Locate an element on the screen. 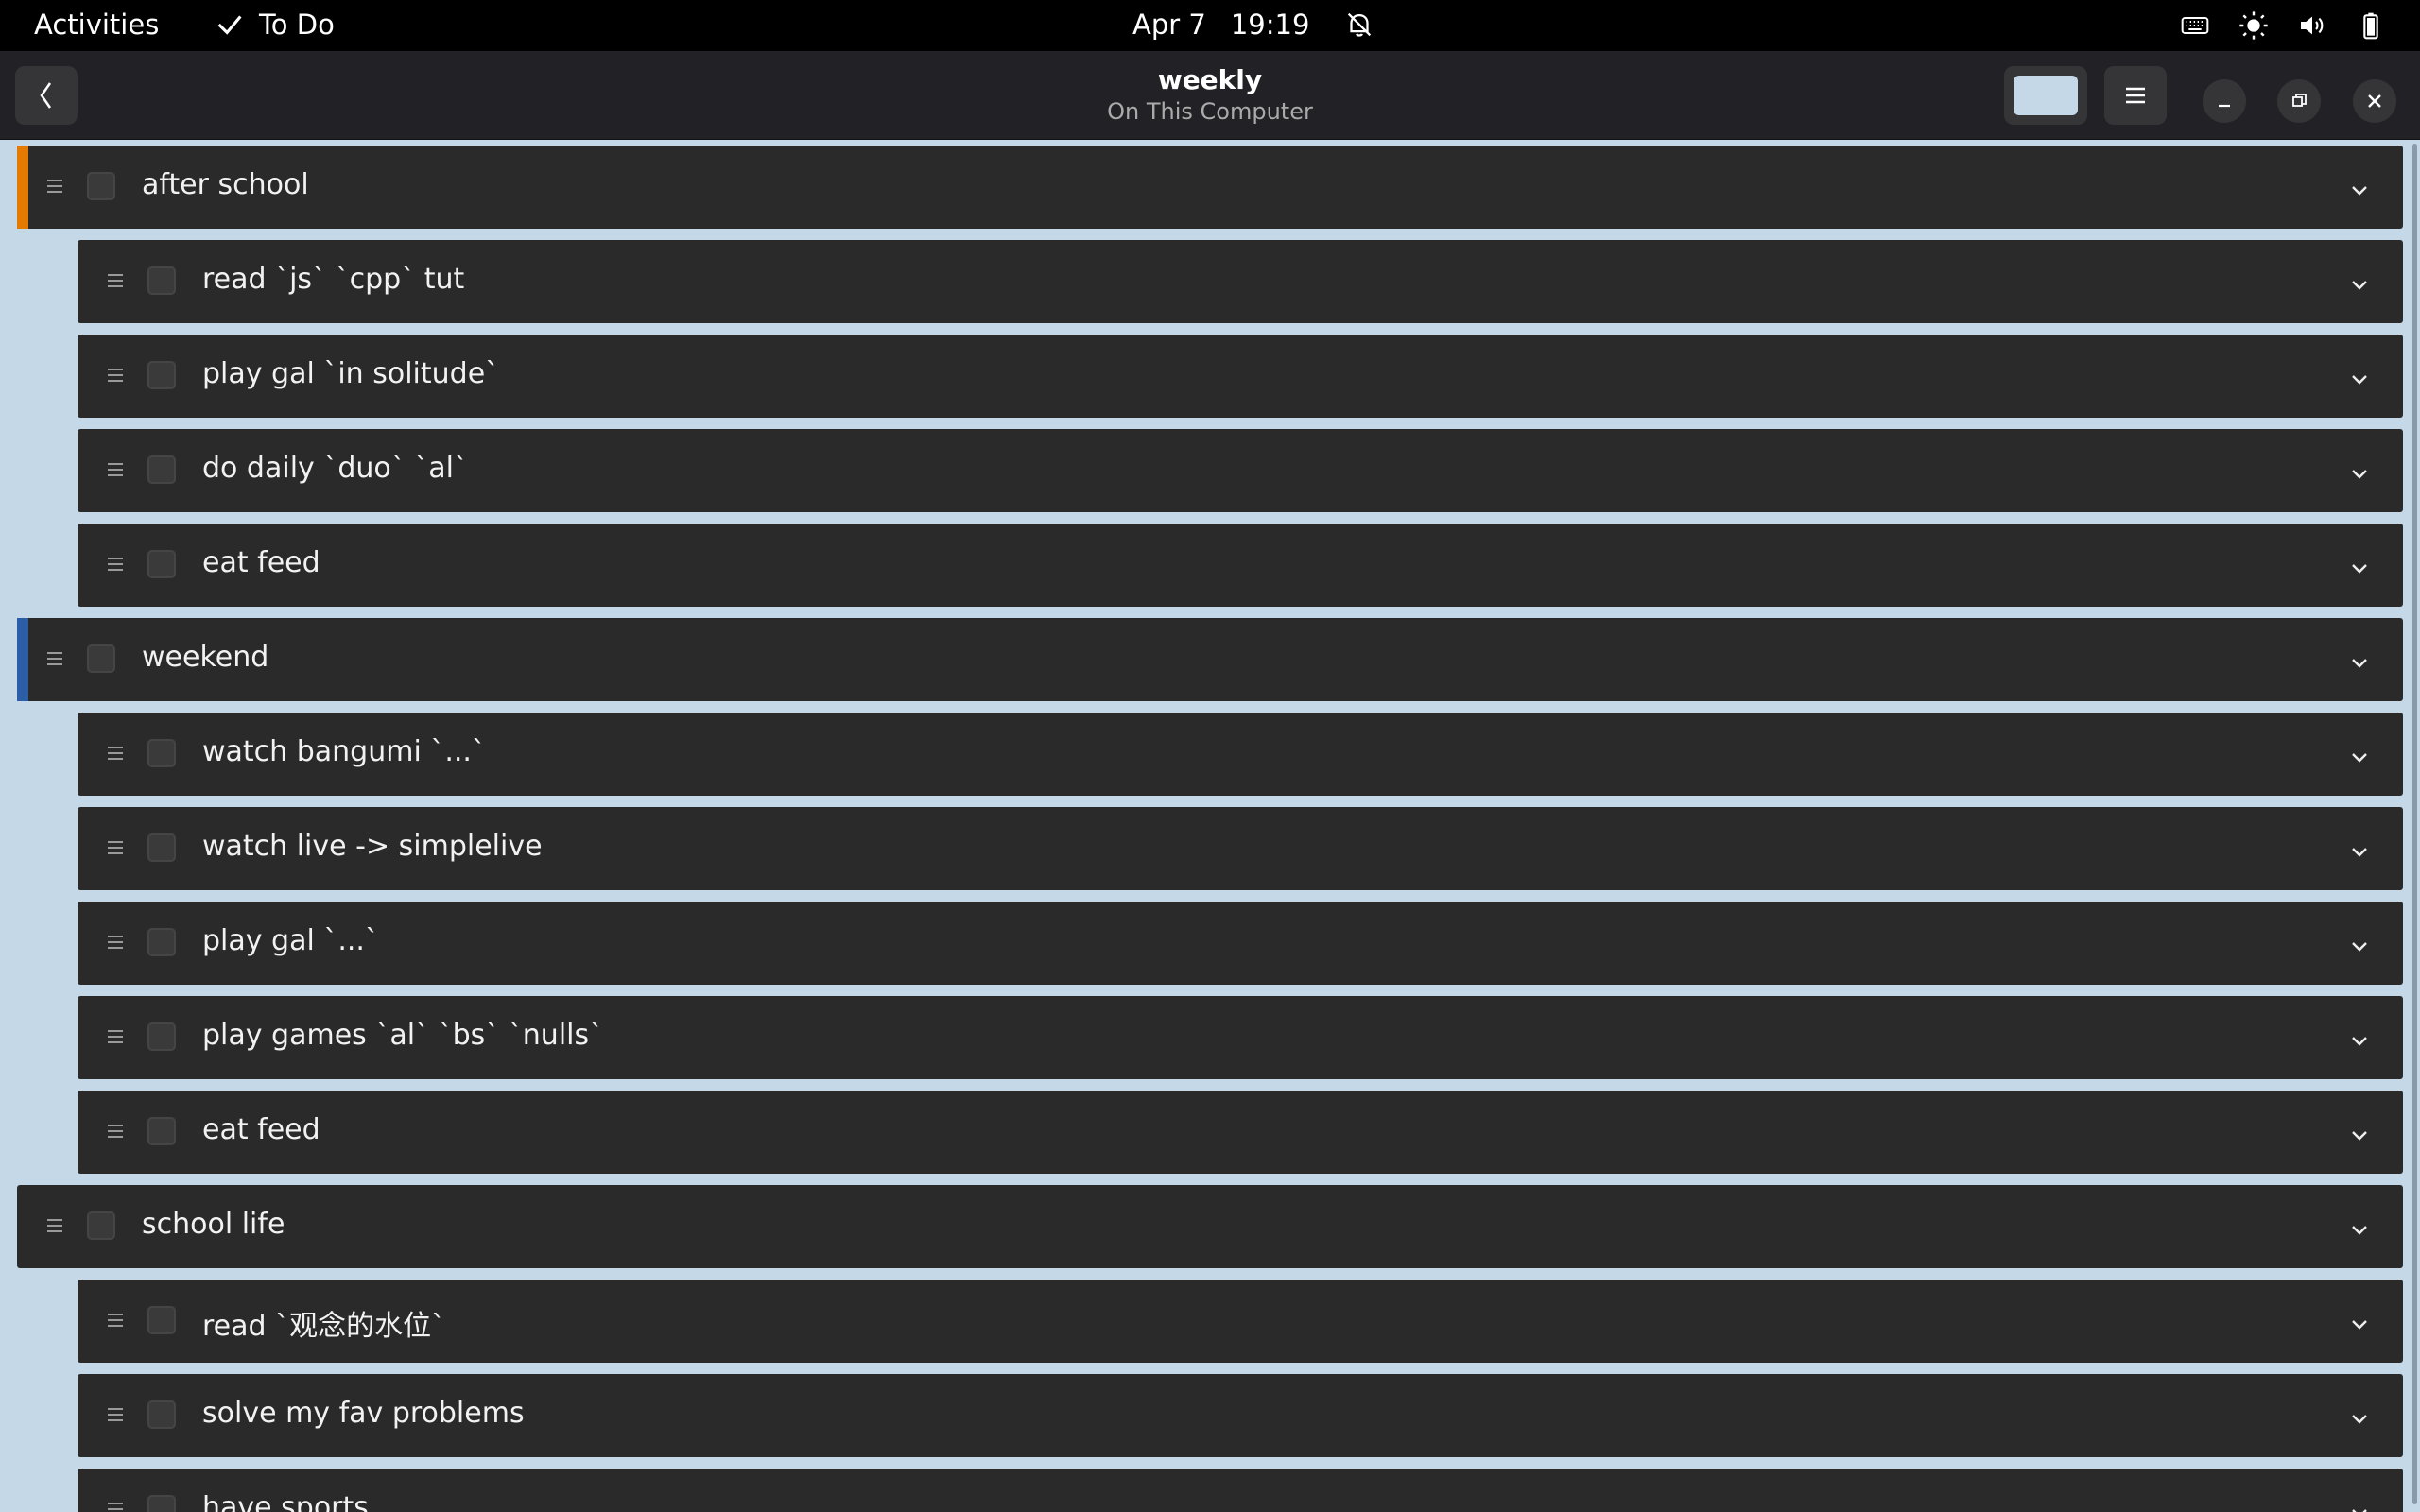  clock: Apr 7 19:19 is located at coordinates (1253, 25).